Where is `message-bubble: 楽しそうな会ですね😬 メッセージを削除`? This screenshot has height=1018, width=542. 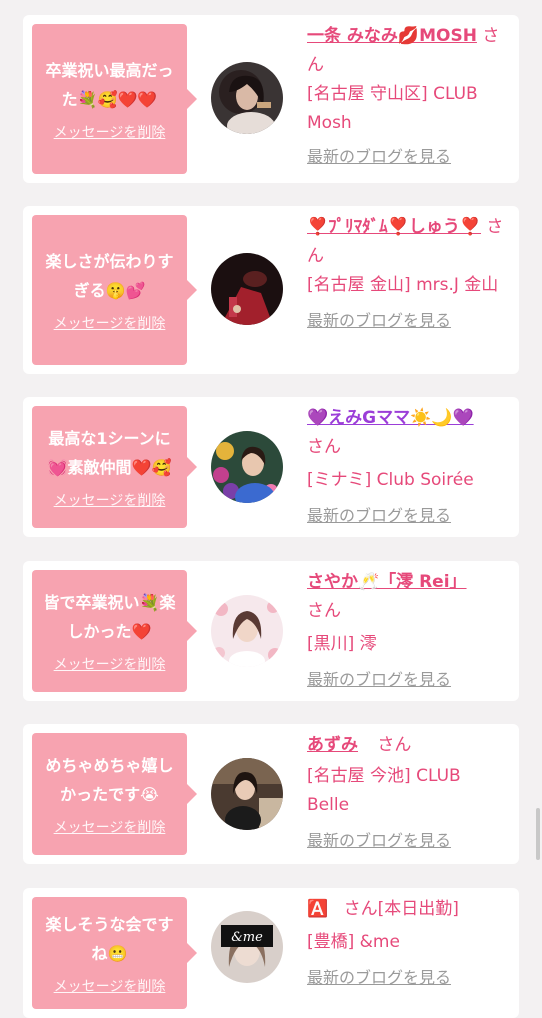 message-bubble: 楽しそうな会ですね😬 メッセージを削除 is located at coordinates (114, 953).